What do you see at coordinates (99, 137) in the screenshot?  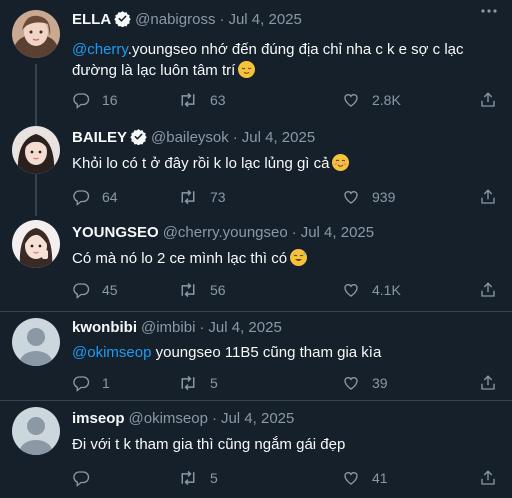 I see `display-name: BAILEY` at bounding box center [99, 137].